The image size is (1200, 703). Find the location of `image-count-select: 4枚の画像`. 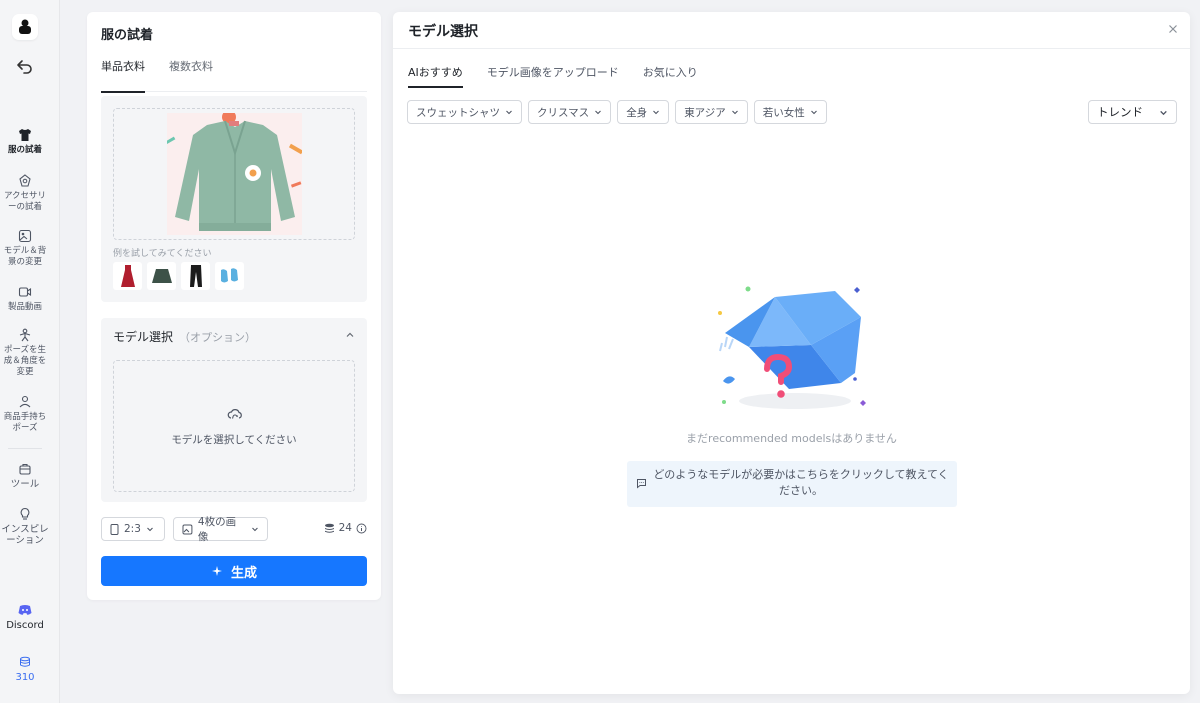

image-count-select: 4枚の画像 is located at coordinates (220, 529).